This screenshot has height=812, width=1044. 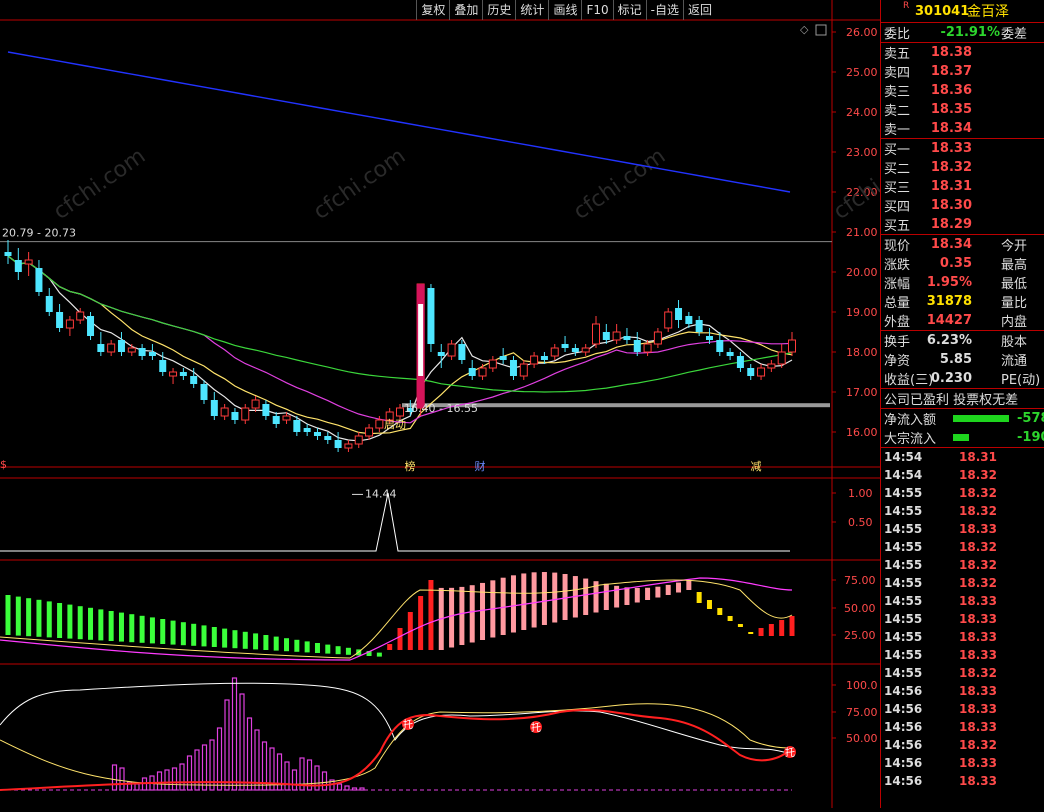 I want to click on fundamental-label: 收益(三), so click(x=909, y=380).